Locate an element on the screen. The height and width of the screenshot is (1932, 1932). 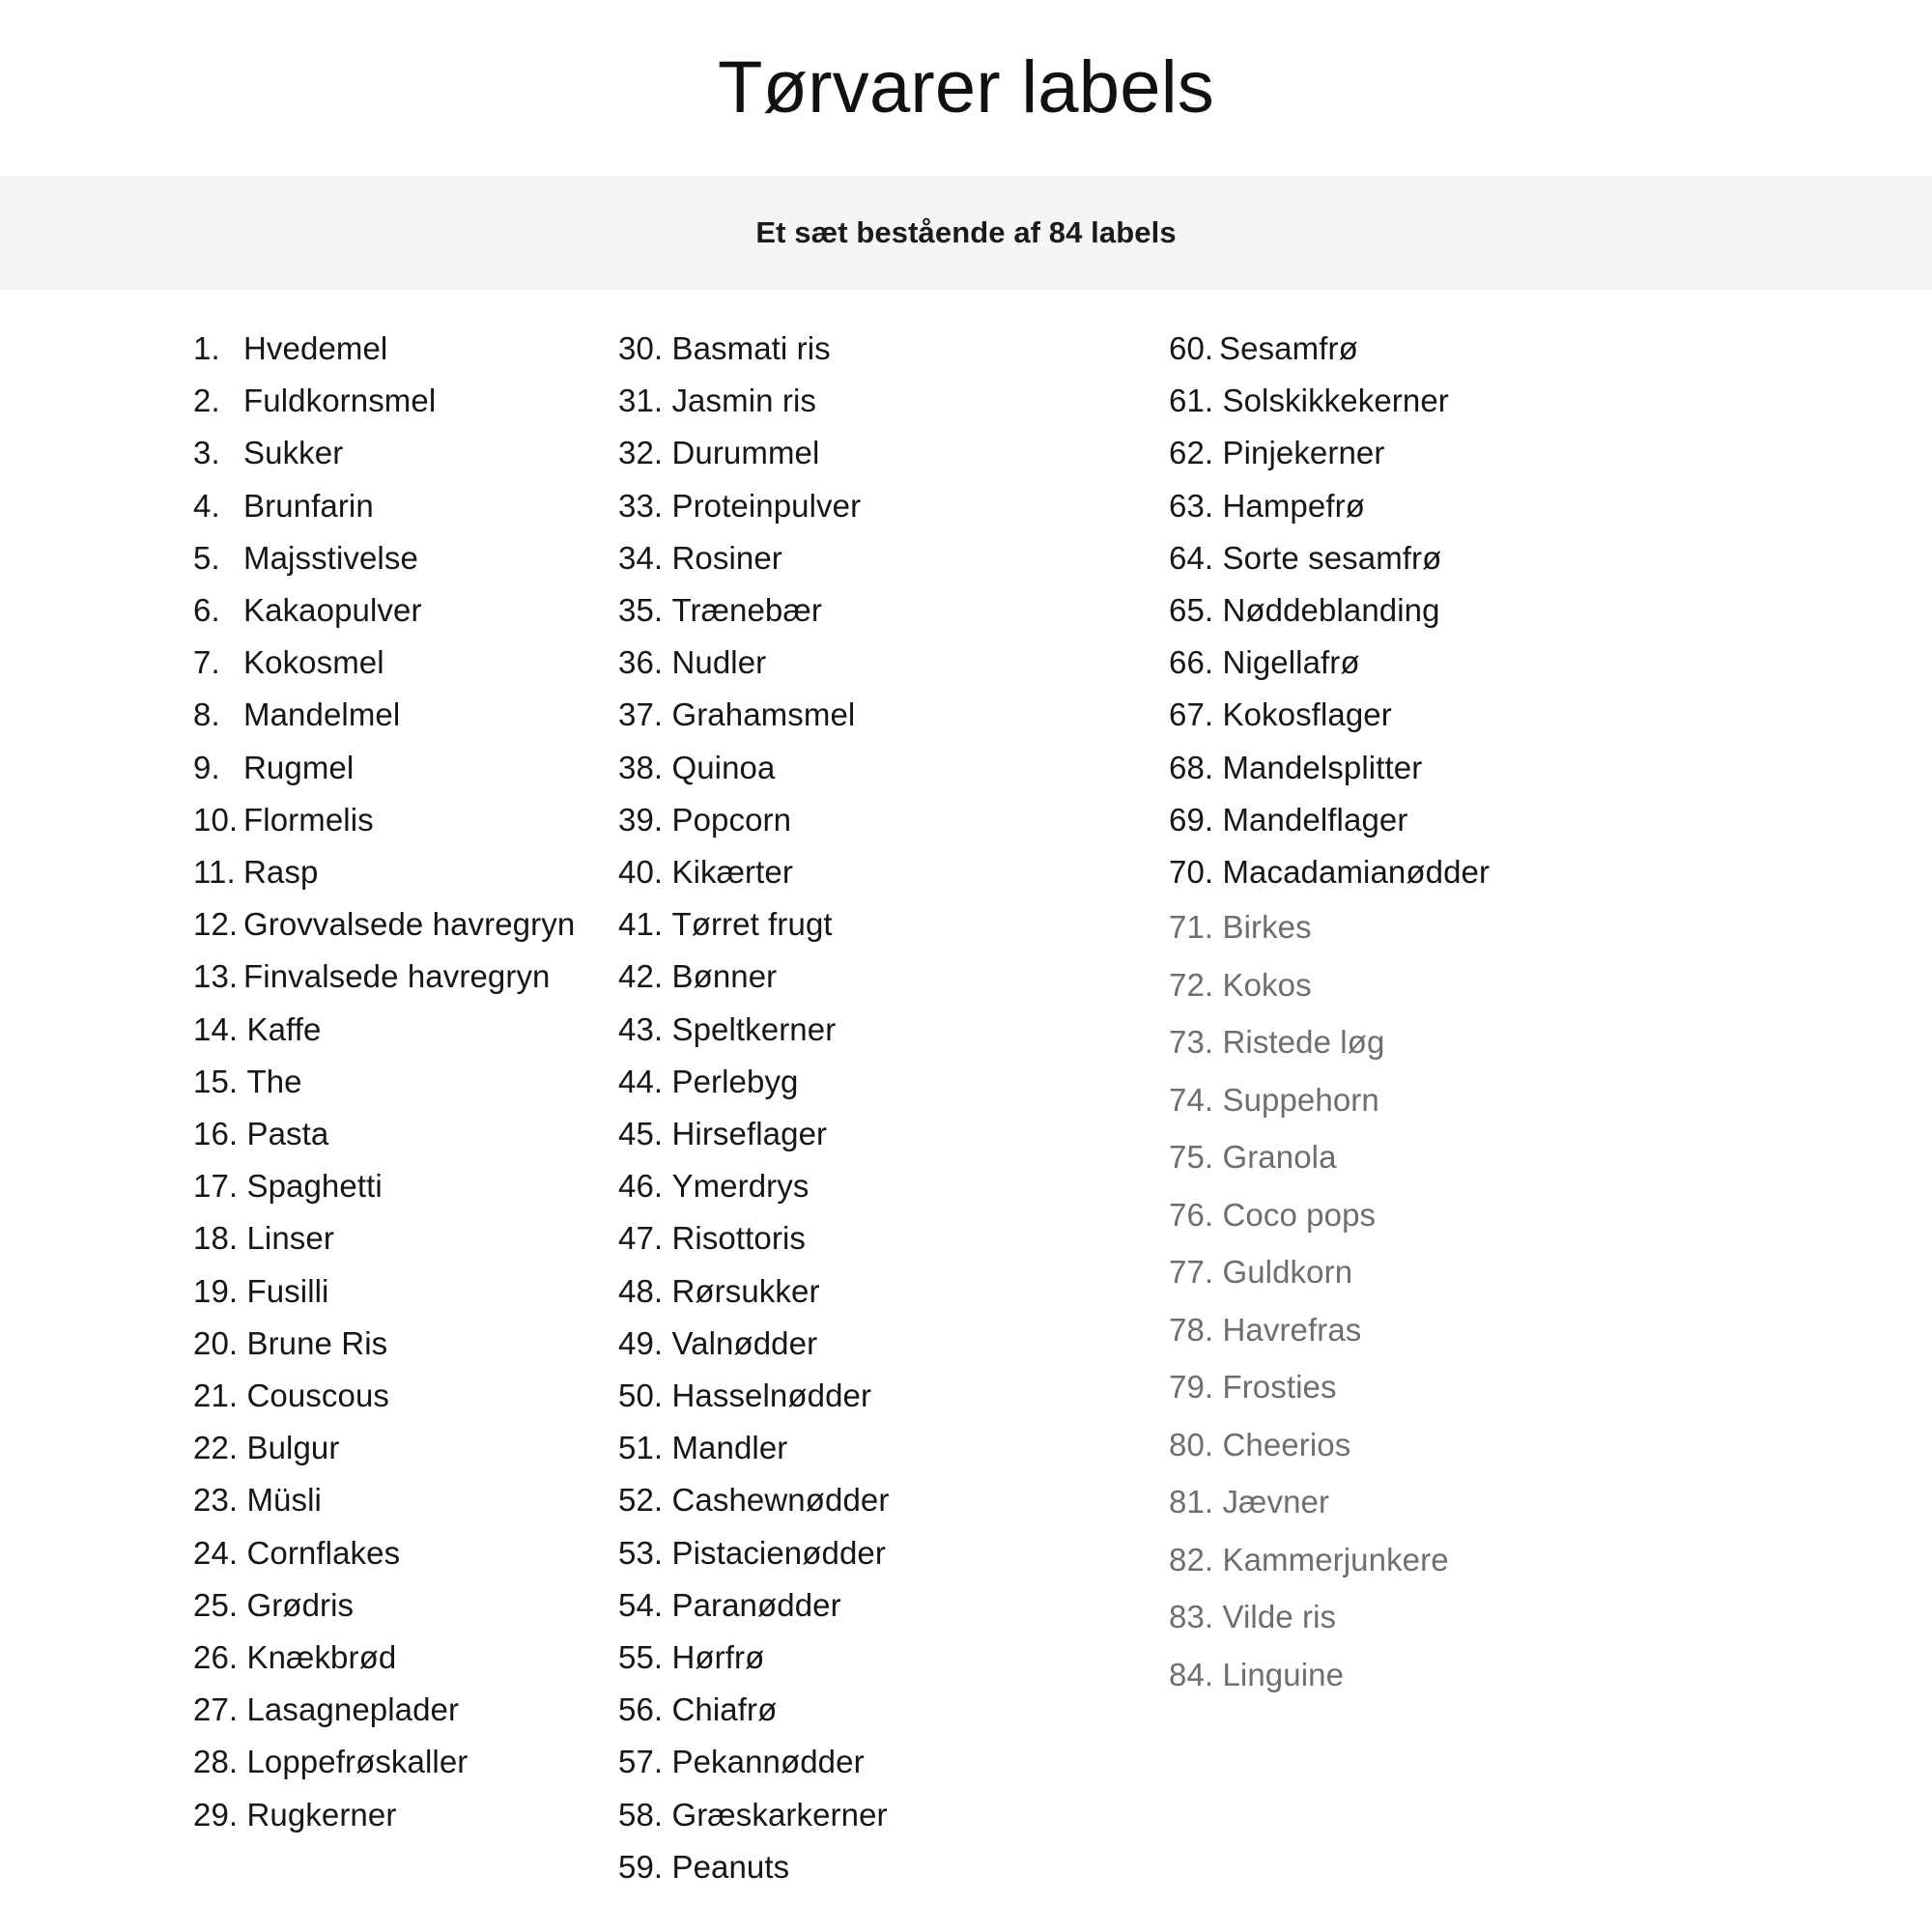
list-item-number: 46. is located at coordinates (645, 1186).